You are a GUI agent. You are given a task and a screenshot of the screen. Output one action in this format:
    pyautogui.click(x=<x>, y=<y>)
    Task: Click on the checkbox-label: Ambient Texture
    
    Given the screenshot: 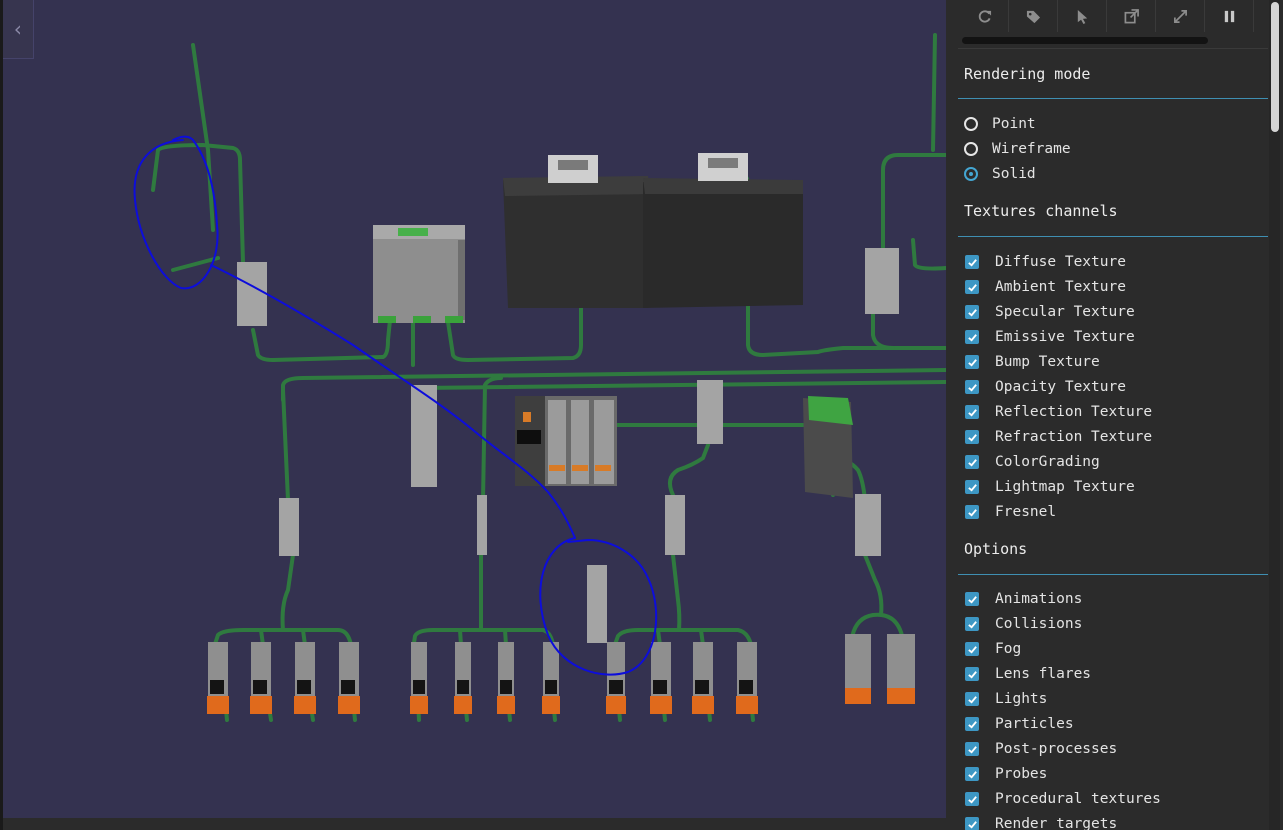 What is the action you would take?
    pyautogui.click(x=1060, y=287)
    